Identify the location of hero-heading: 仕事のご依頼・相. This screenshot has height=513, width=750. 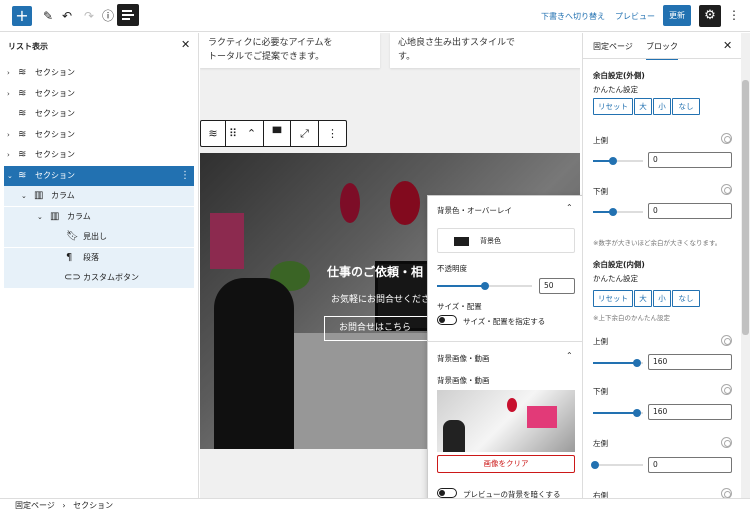
(375, 271).